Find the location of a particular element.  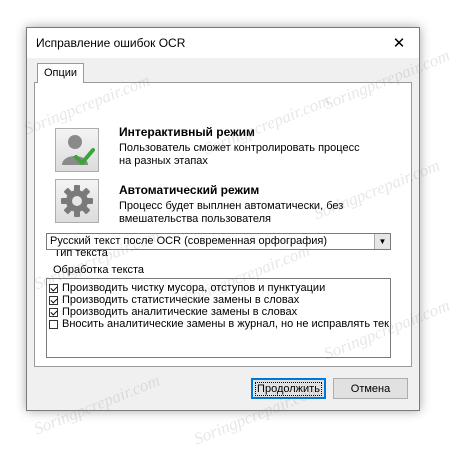

user-check-icon is located at coordinates (78, 150).